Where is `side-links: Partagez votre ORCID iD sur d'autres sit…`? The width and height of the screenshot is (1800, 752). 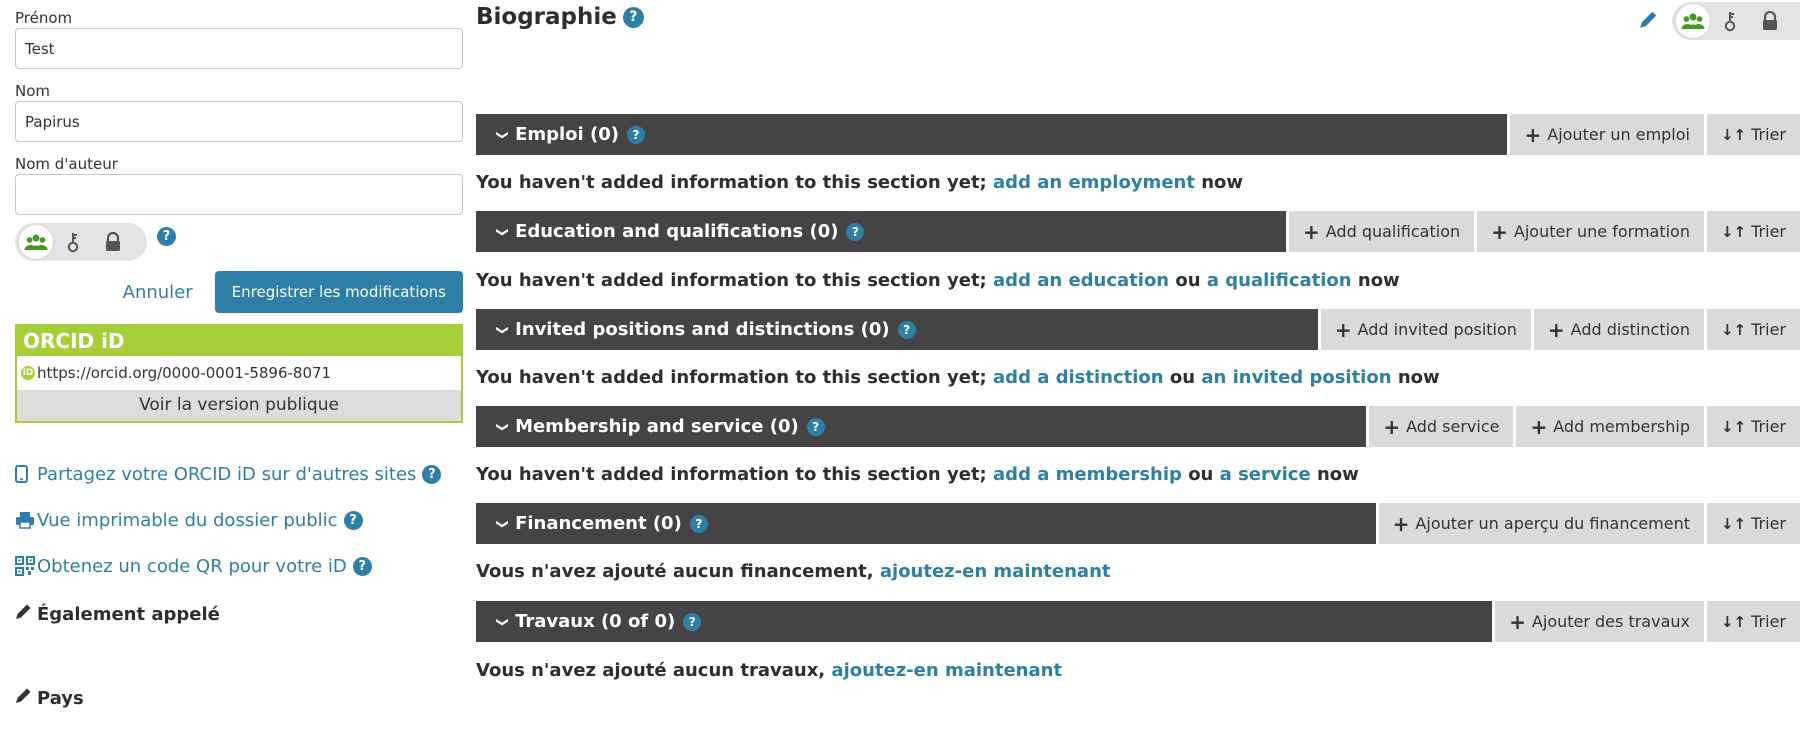
side-links: Partagez votre ORCID iD sur d'autres sit… is located at coordinates (239, 520).